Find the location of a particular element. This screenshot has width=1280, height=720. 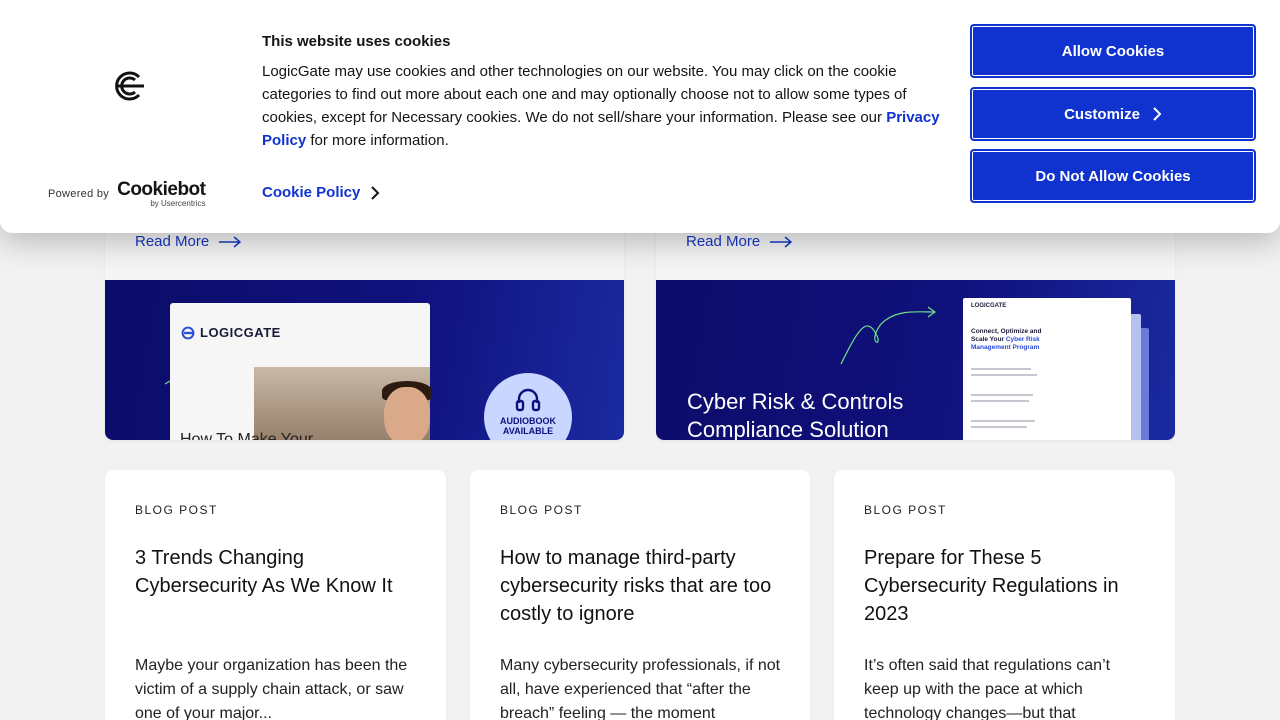

person-photo is located at coordinates (343, 403).